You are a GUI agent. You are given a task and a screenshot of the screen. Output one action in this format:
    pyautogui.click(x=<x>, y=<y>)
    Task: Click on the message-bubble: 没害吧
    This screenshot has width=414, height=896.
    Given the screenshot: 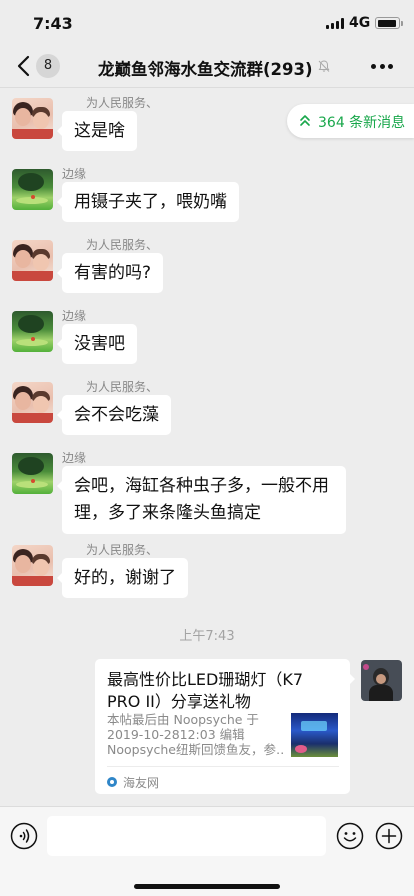 What is the action you would take?
    pyautogui.click(x=97, y=344)
    